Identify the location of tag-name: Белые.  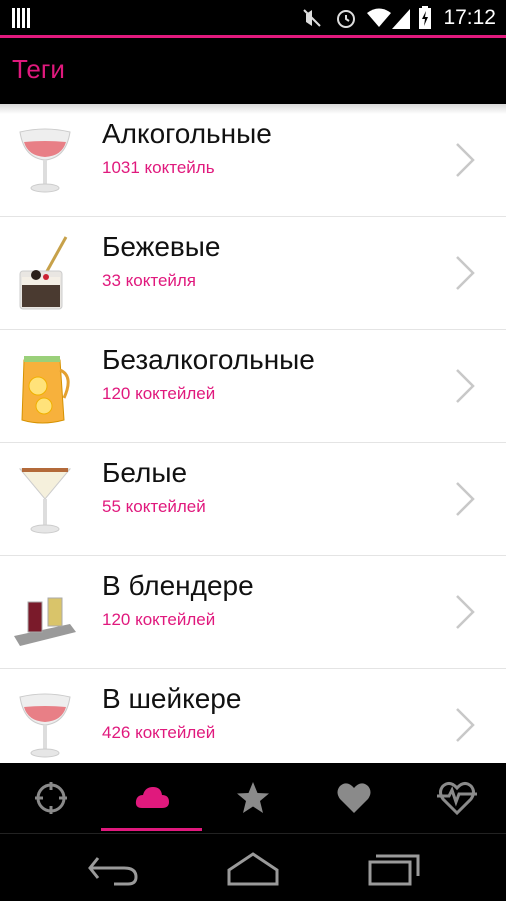
(145, 472).